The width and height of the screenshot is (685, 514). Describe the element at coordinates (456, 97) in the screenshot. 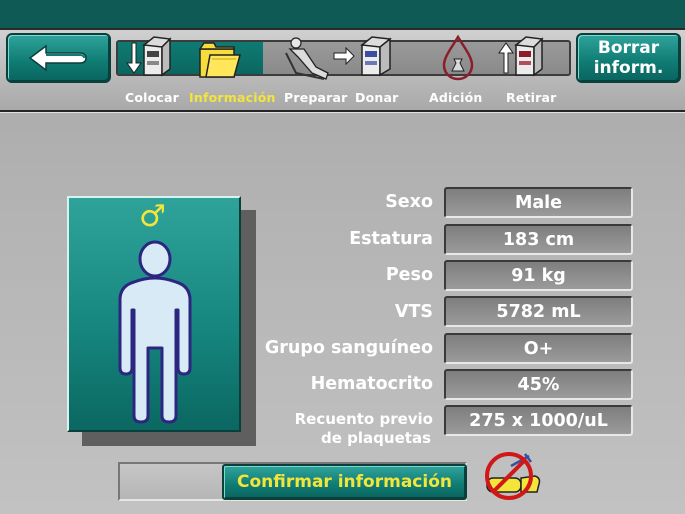

I see `step-label-adicion: Adición` at that location.